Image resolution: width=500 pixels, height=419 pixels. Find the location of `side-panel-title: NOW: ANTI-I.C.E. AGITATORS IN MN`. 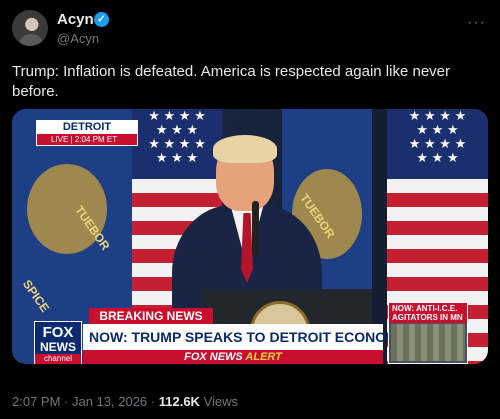

side-panel-title: NOW: ANTI-I.C.E. AGITATORS IN MN is located at coordinates (428, 313).